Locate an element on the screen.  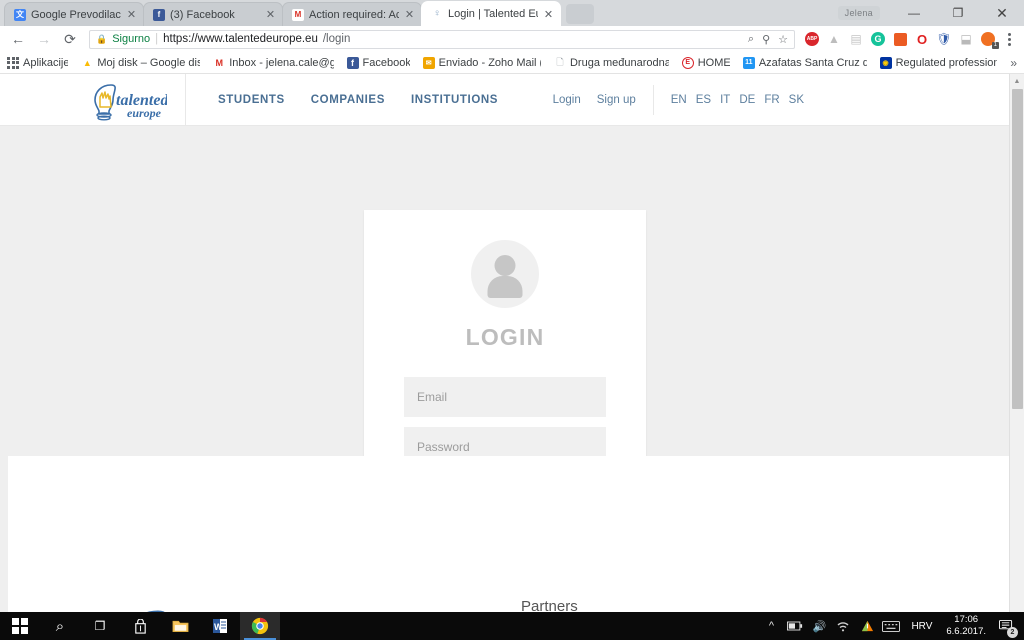
bookmarks-overflow-icon: » is located at coordinates (1013, 63).